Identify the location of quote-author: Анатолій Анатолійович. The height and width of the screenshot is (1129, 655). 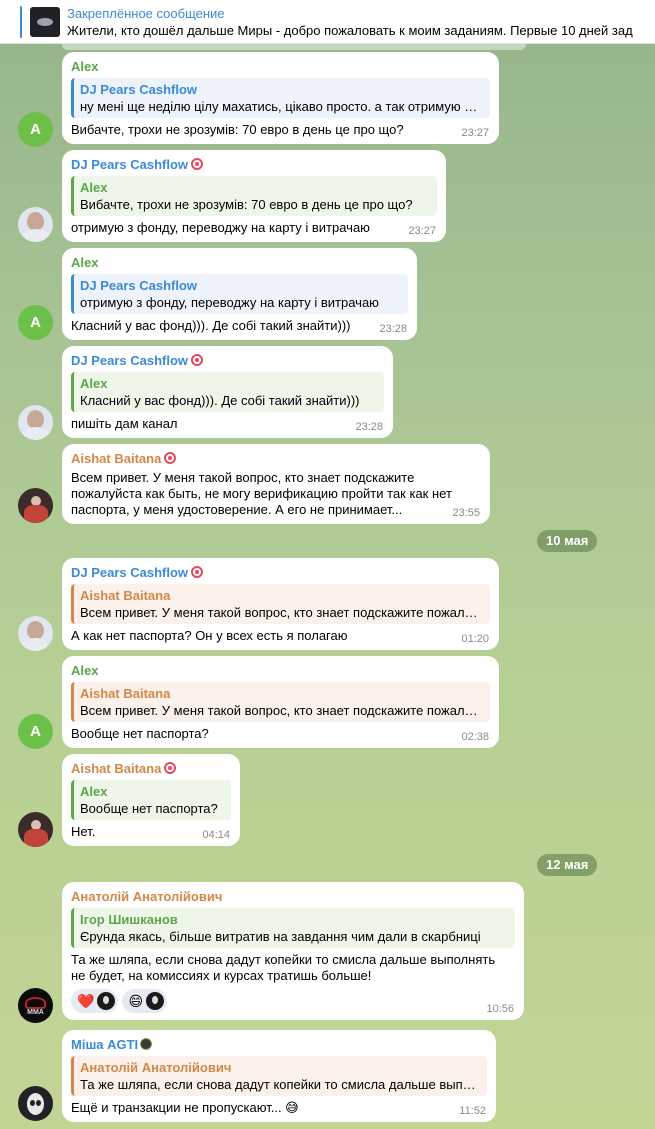
(156, 1067).